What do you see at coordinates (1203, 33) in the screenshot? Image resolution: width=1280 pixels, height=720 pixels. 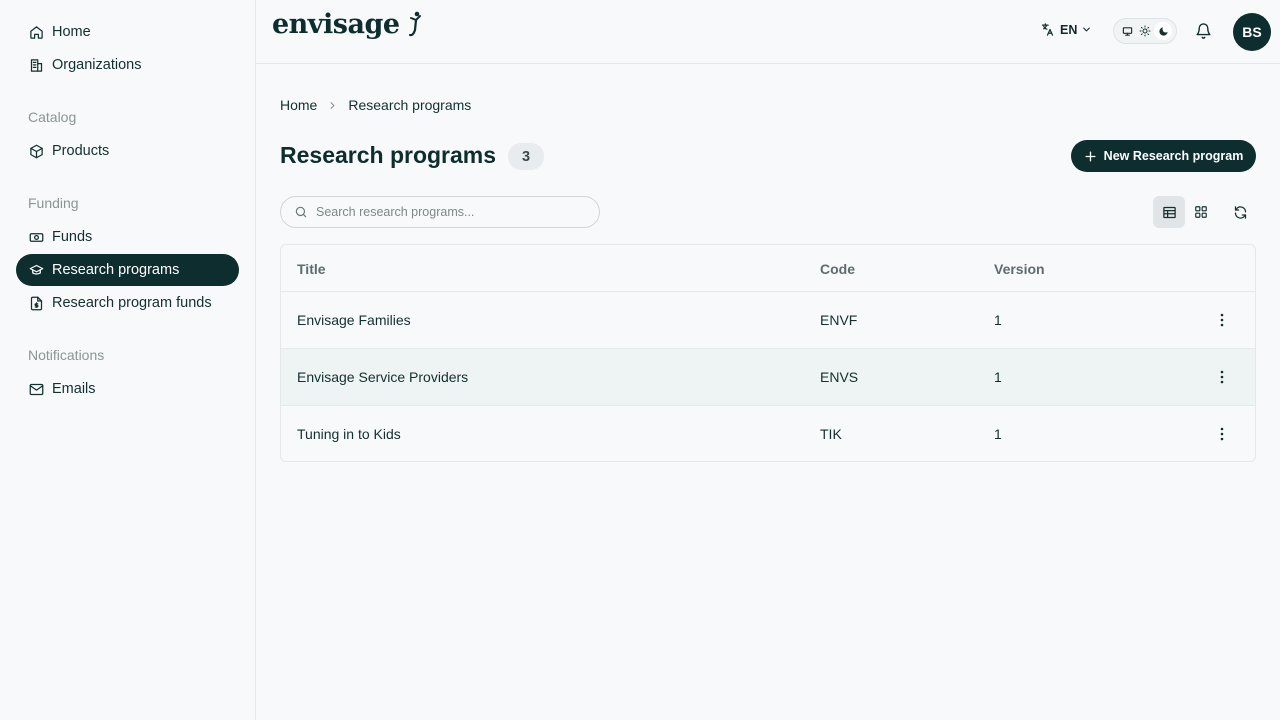 I see `notifications-bell-icon` at bounding box center [1203, 33].